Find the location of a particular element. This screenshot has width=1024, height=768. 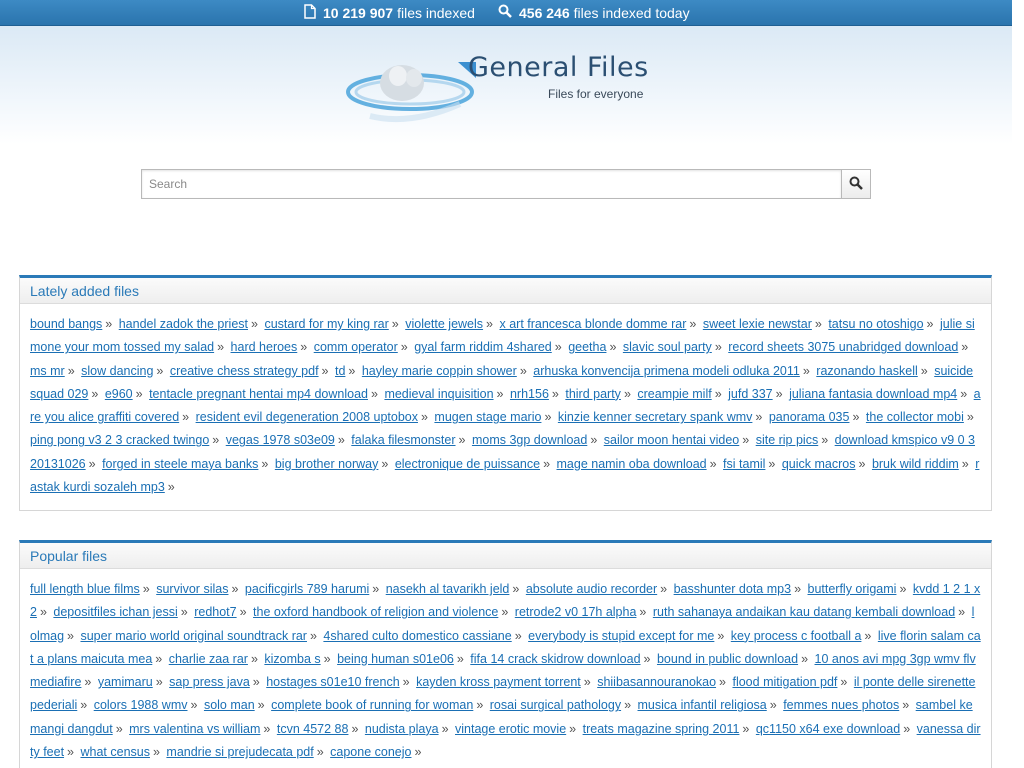

file-link: kayden kross payment torrent is located at coordinates (498, 682).